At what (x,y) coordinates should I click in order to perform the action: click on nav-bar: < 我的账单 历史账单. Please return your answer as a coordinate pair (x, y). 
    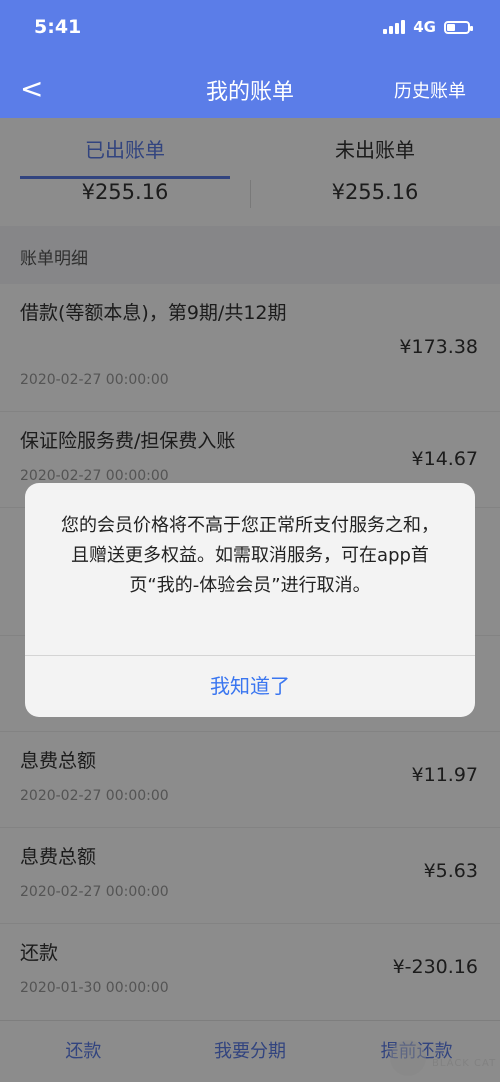
    Looking at the image, I should click on (250, 87).